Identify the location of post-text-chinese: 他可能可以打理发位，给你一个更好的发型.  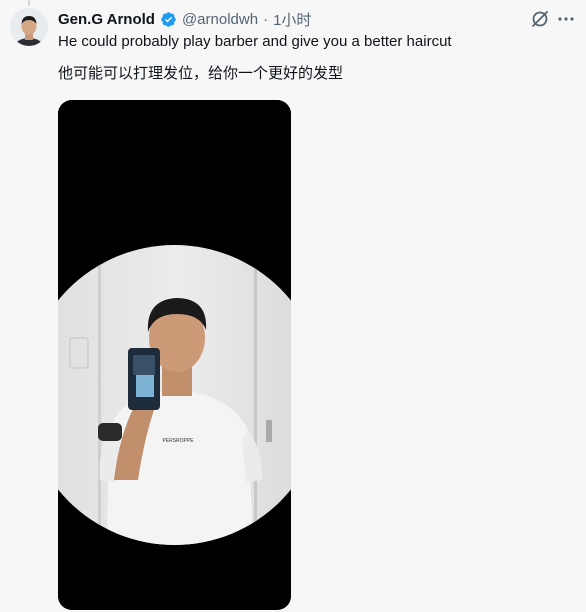
(201, 73).